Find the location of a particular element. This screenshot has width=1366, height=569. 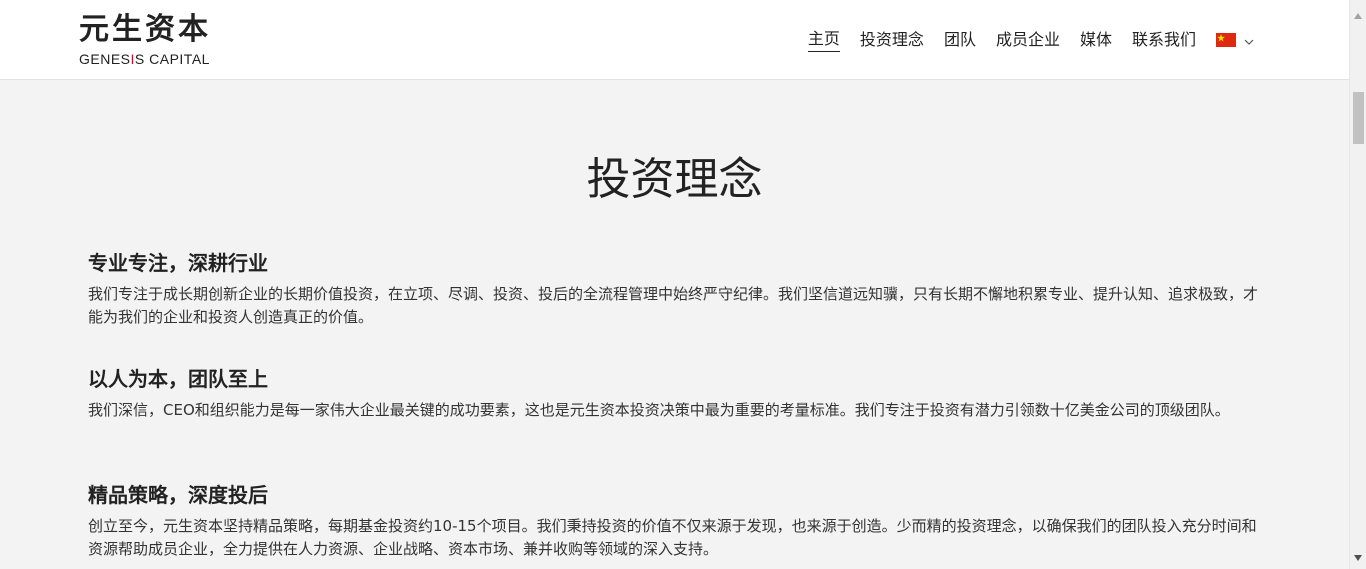

logo-english-text: GENESIS CAPITAL is located at coordinates (144, 59).